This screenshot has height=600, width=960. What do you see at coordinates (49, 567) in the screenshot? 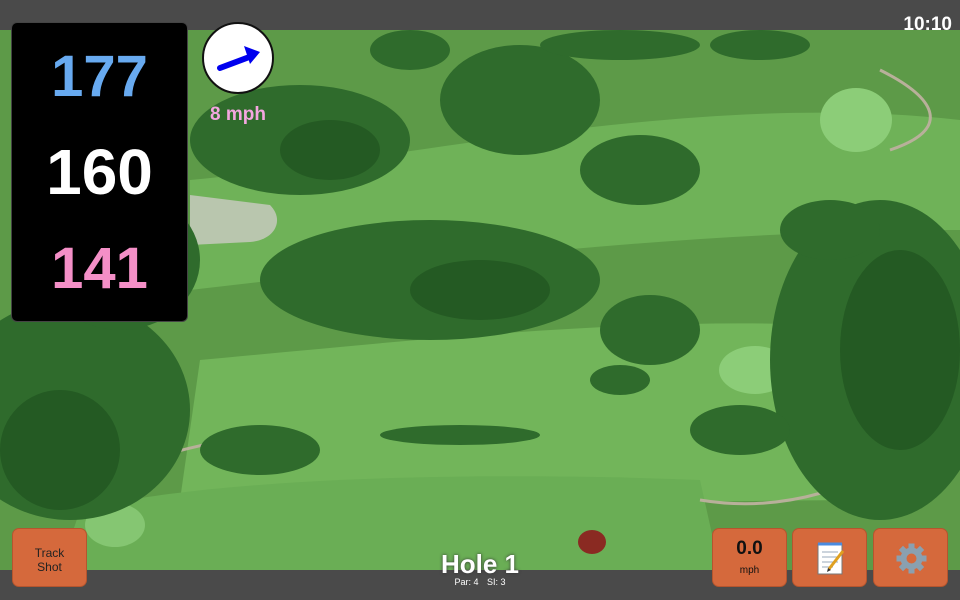
I see `track-shot-label-line2: Shot` at bounding box center [49, 567].